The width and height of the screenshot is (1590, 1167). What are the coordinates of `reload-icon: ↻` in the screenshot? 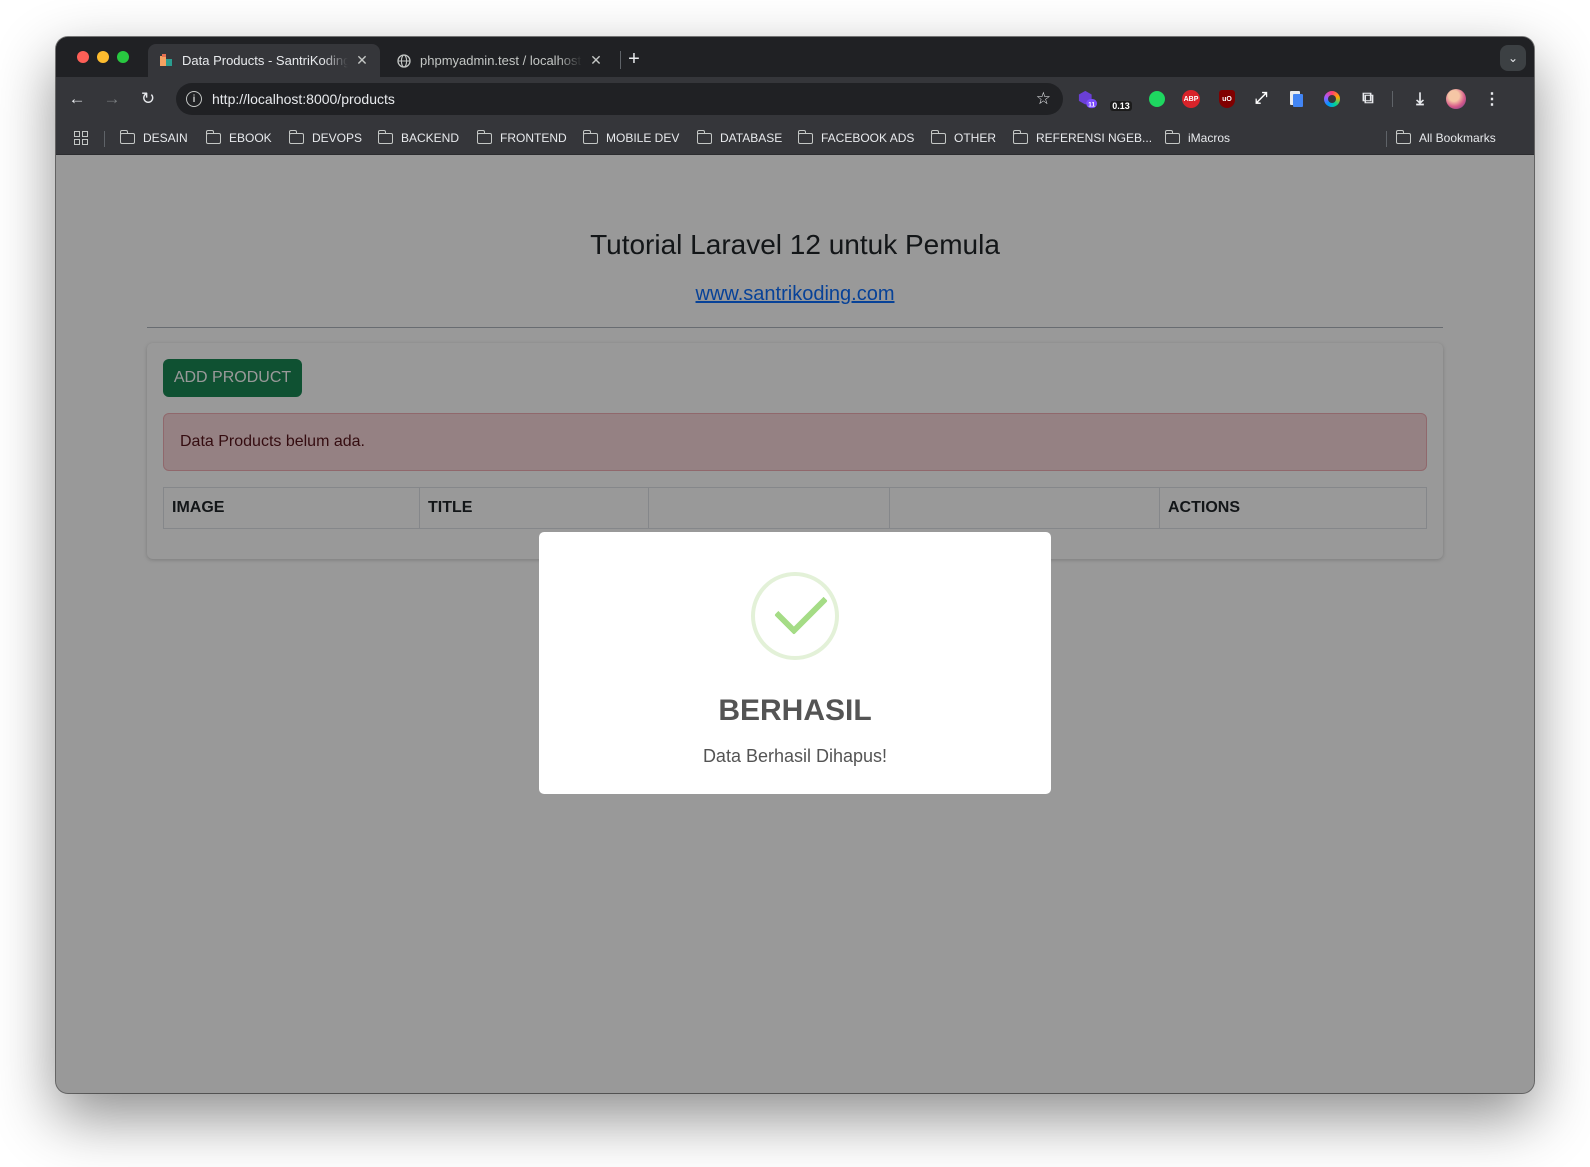 It's located at (148, 99).